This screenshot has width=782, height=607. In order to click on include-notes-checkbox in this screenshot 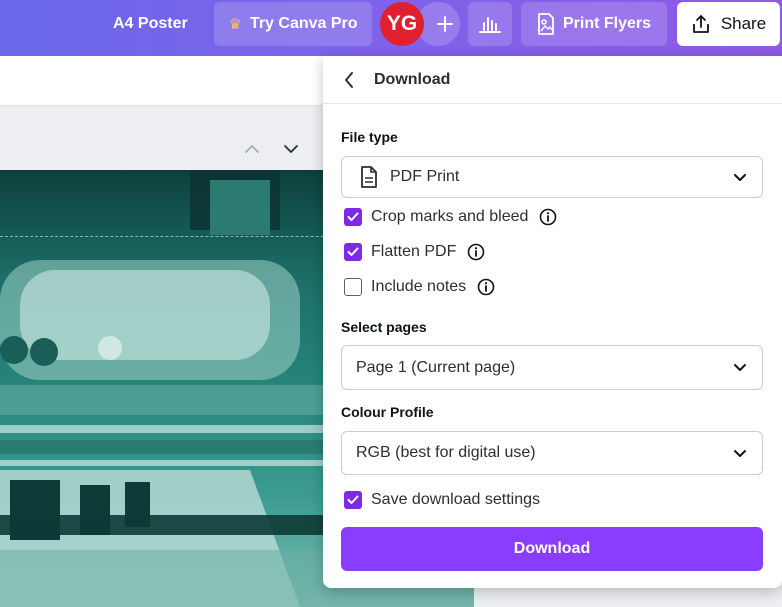, I will do `click(353, 287)`.